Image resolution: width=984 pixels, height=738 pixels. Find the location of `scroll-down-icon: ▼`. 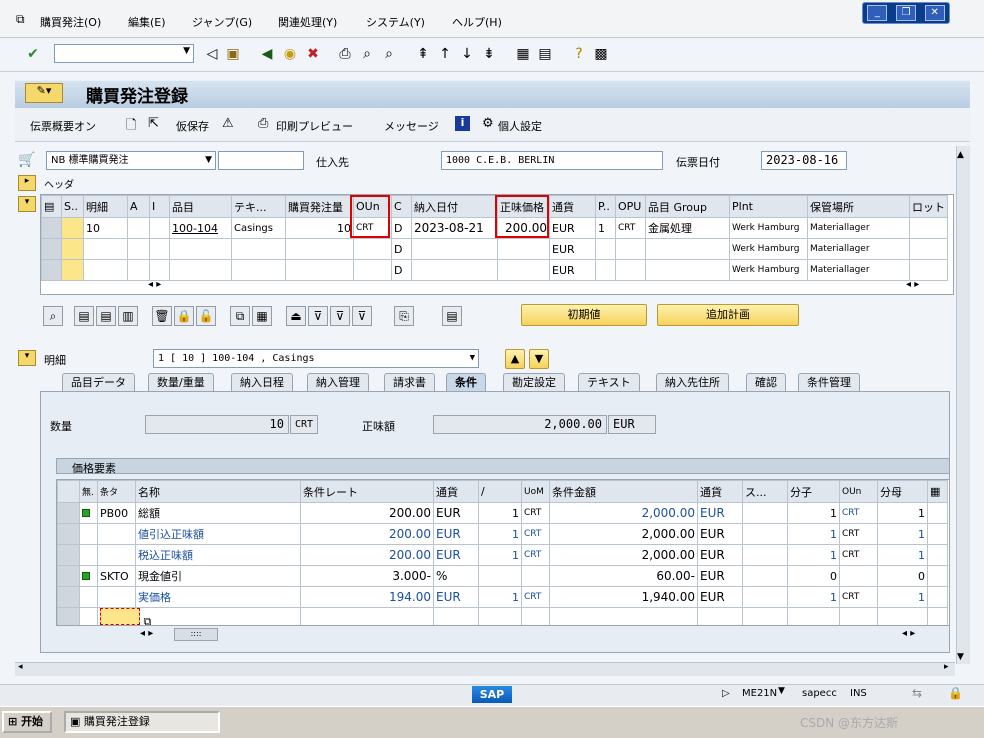

scroll-down-icon: ▼ is located at coordinates (960, 657).